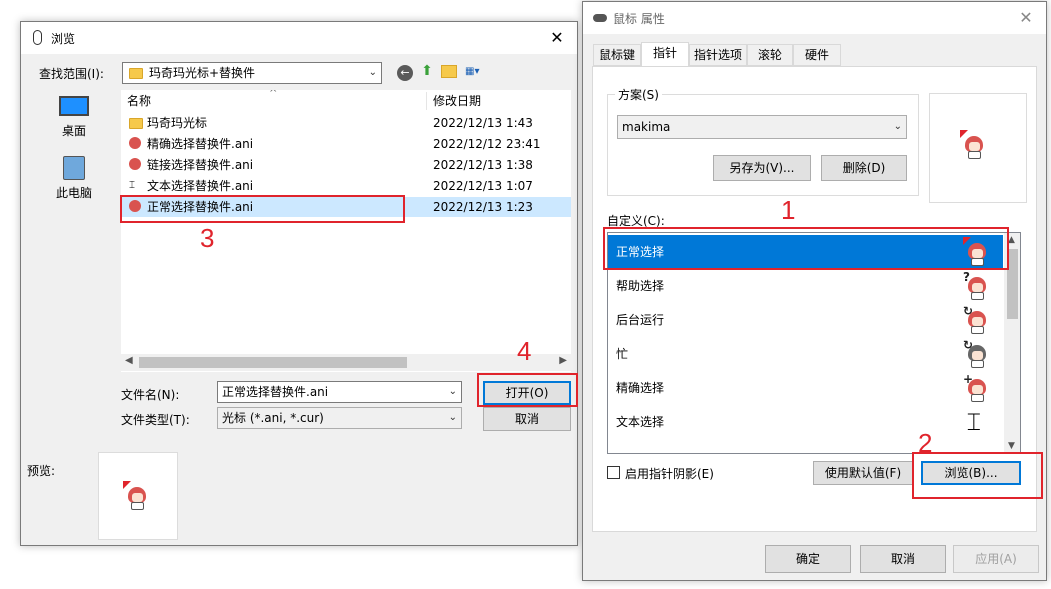 Image resolution: width=1051 pixels, height=589 pixels. What do you see at coordinates (346, 207) in the screenshot?
I see `file-row-selected: 正常选择替换件.ani 2022/12/13 1:23` at bounding box center [346, 207].